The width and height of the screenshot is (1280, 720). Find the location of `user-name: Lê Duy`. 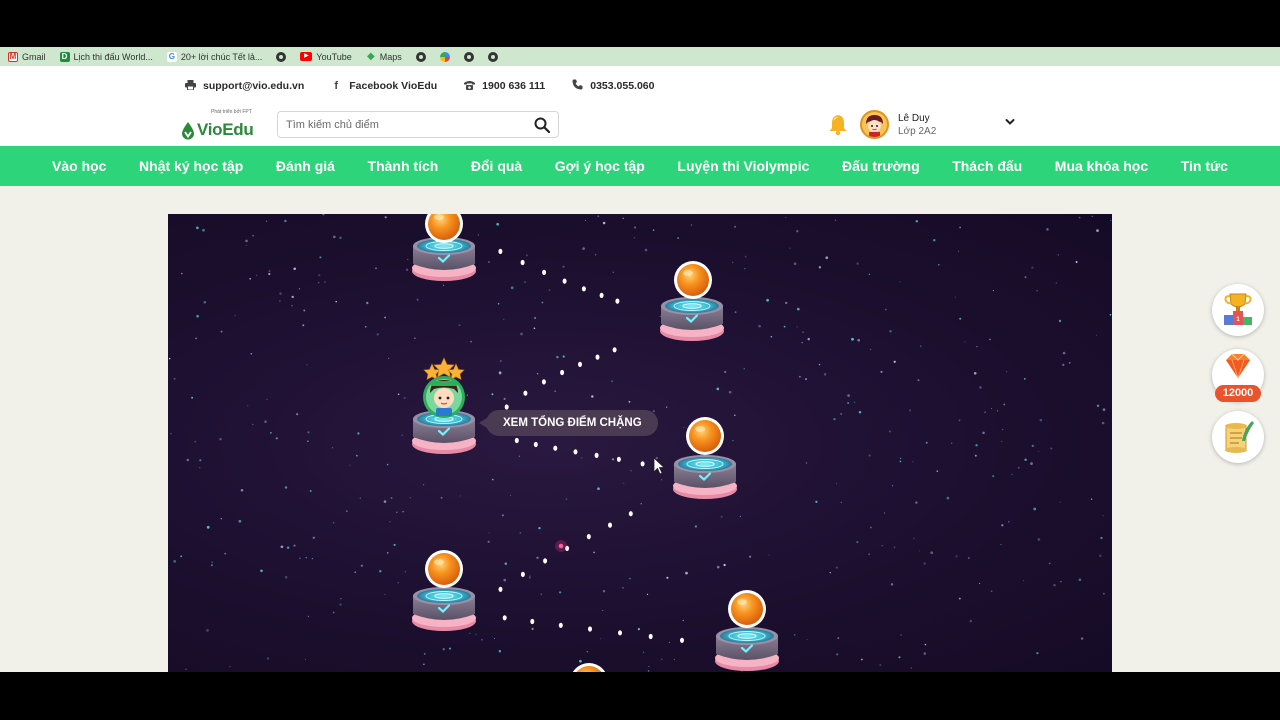

user-name: Lê Duy is located at coordinates (914, 118).